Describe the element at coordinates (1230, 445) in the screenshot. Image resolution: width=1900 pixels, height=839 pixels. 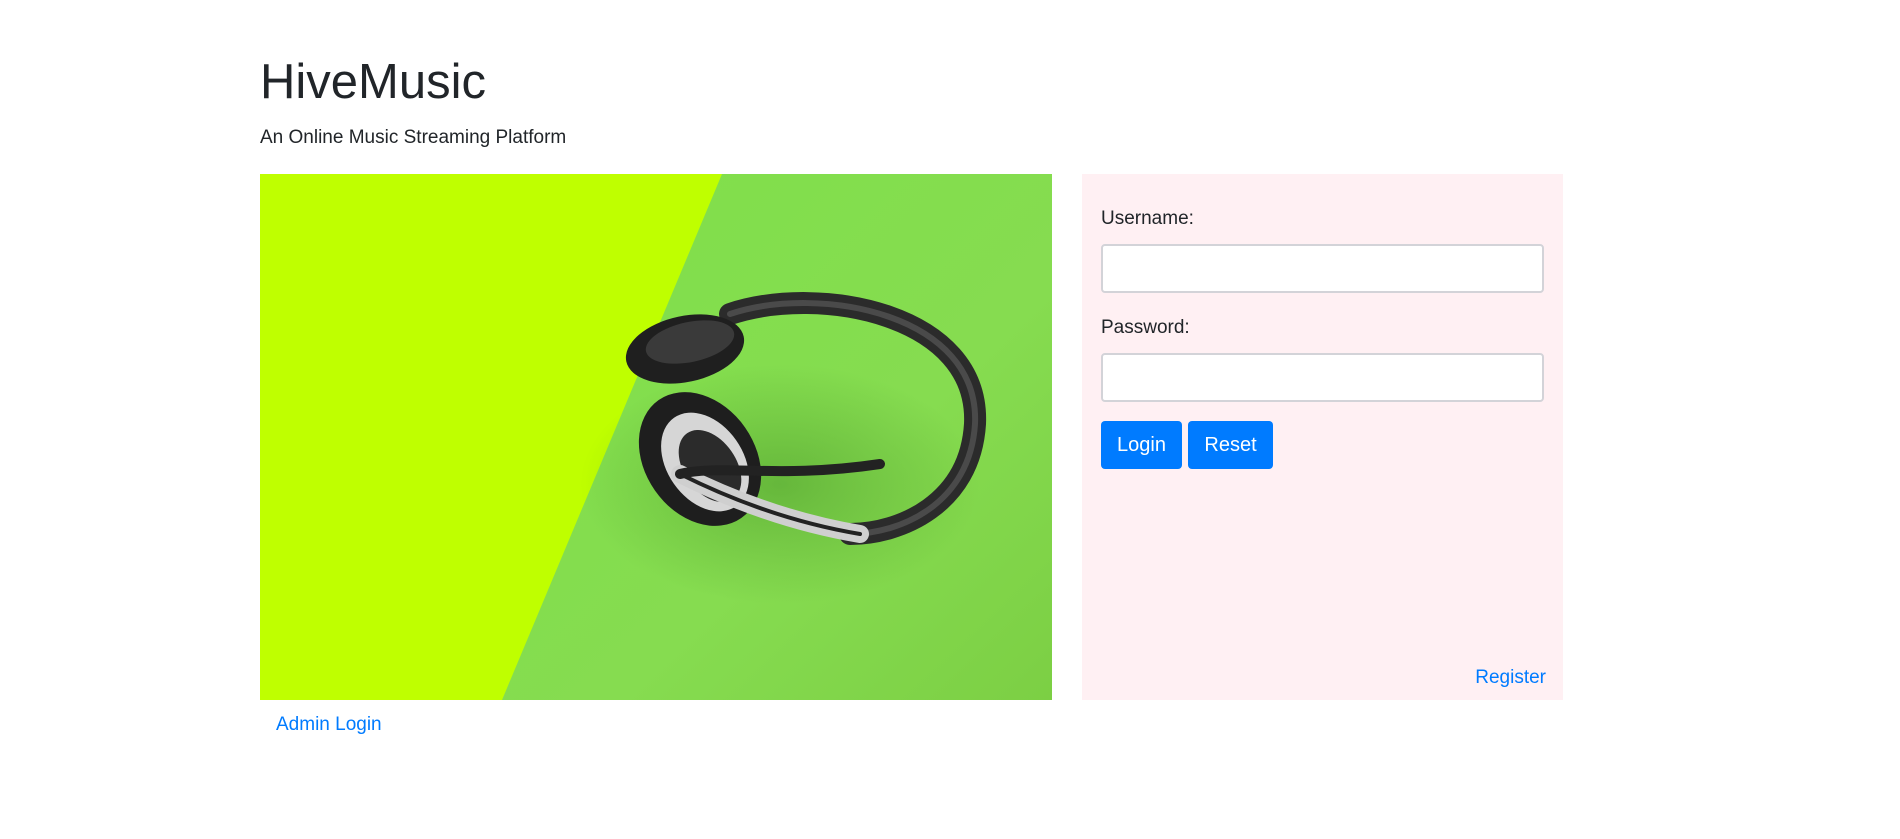
I see `reset-button: Reset` at that location.